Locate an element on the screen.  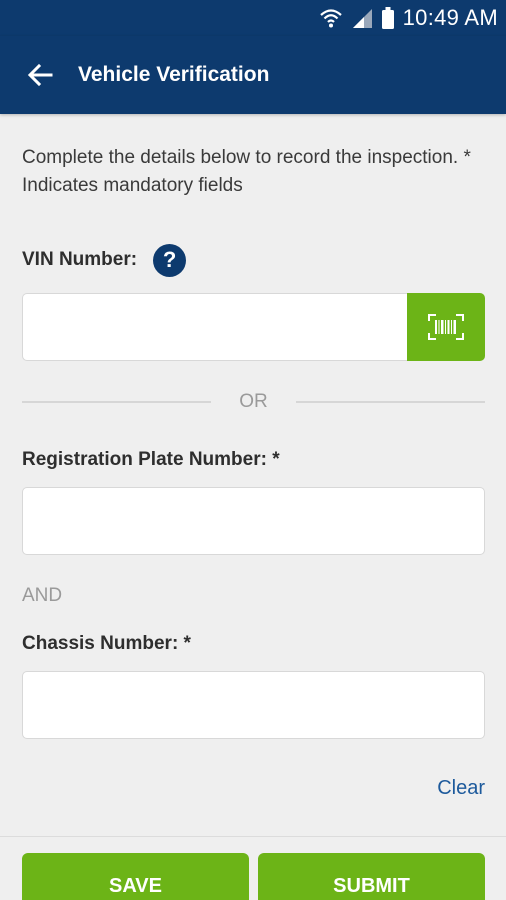
or-divider: OR is located at coordinates (253, 402).